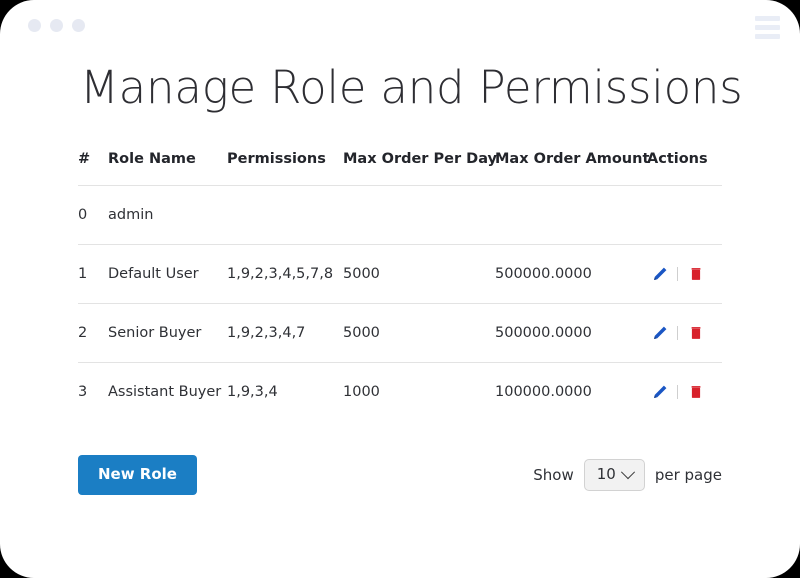 Image resolution: width=800 pixels, height=578 pixels. What do you see at coordinates (419, 392) in the screenshot?
I see `cell-max-order-per-day: 1000` at bounding box center [419, 392].